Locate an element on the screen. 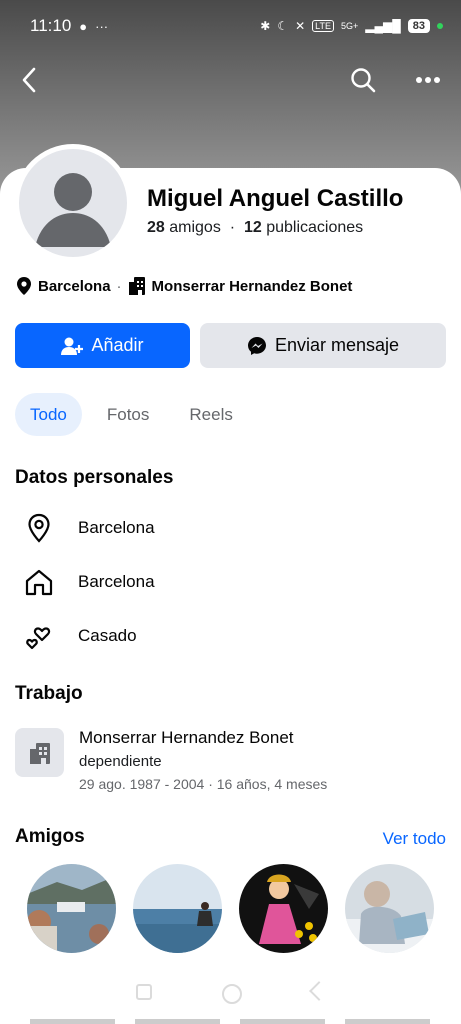 This screenshot has height=1024, width=461. home-button-icon is located at coordinates (231, 994).